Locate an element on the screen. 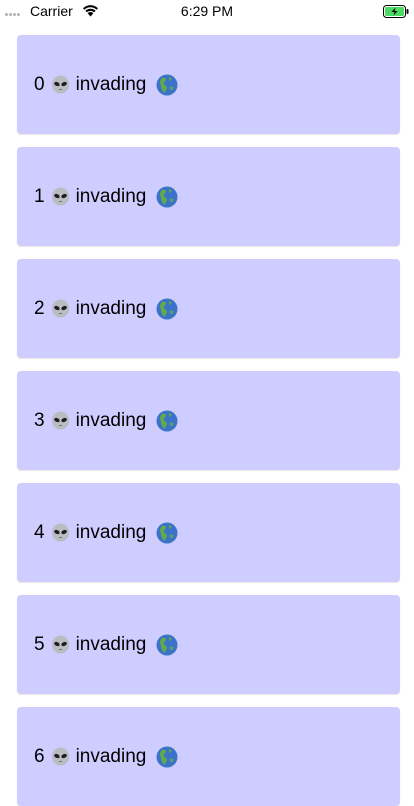  list-item: 2 invading is located at coordinates (208, 308).